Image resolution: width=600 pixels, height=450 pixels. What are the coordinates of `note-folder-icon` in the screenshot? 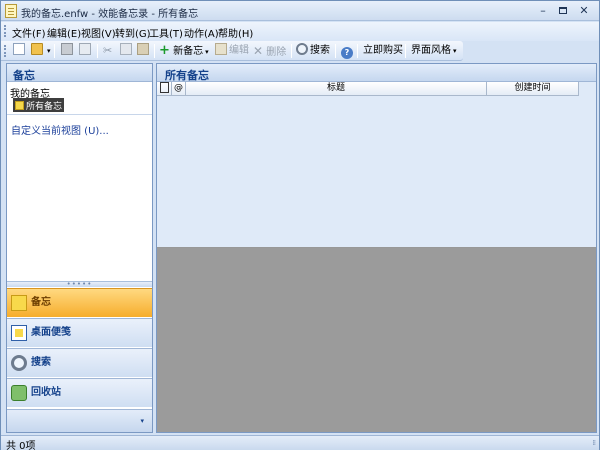 It's located at (19, 105).